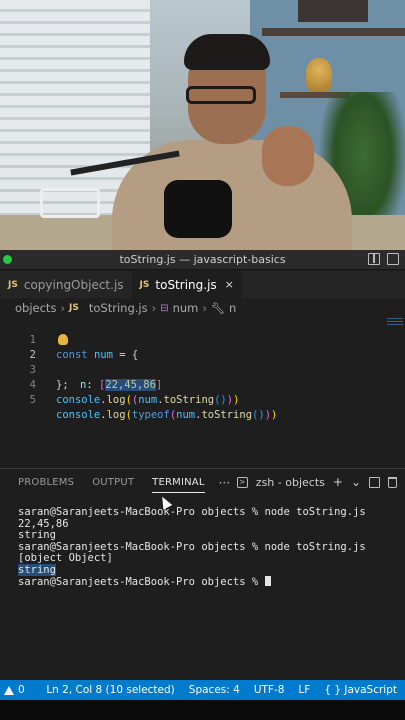  Describe the element at coordinates (224, 483) in the screenshot. I see `more-actions-icon: ···` at that location.